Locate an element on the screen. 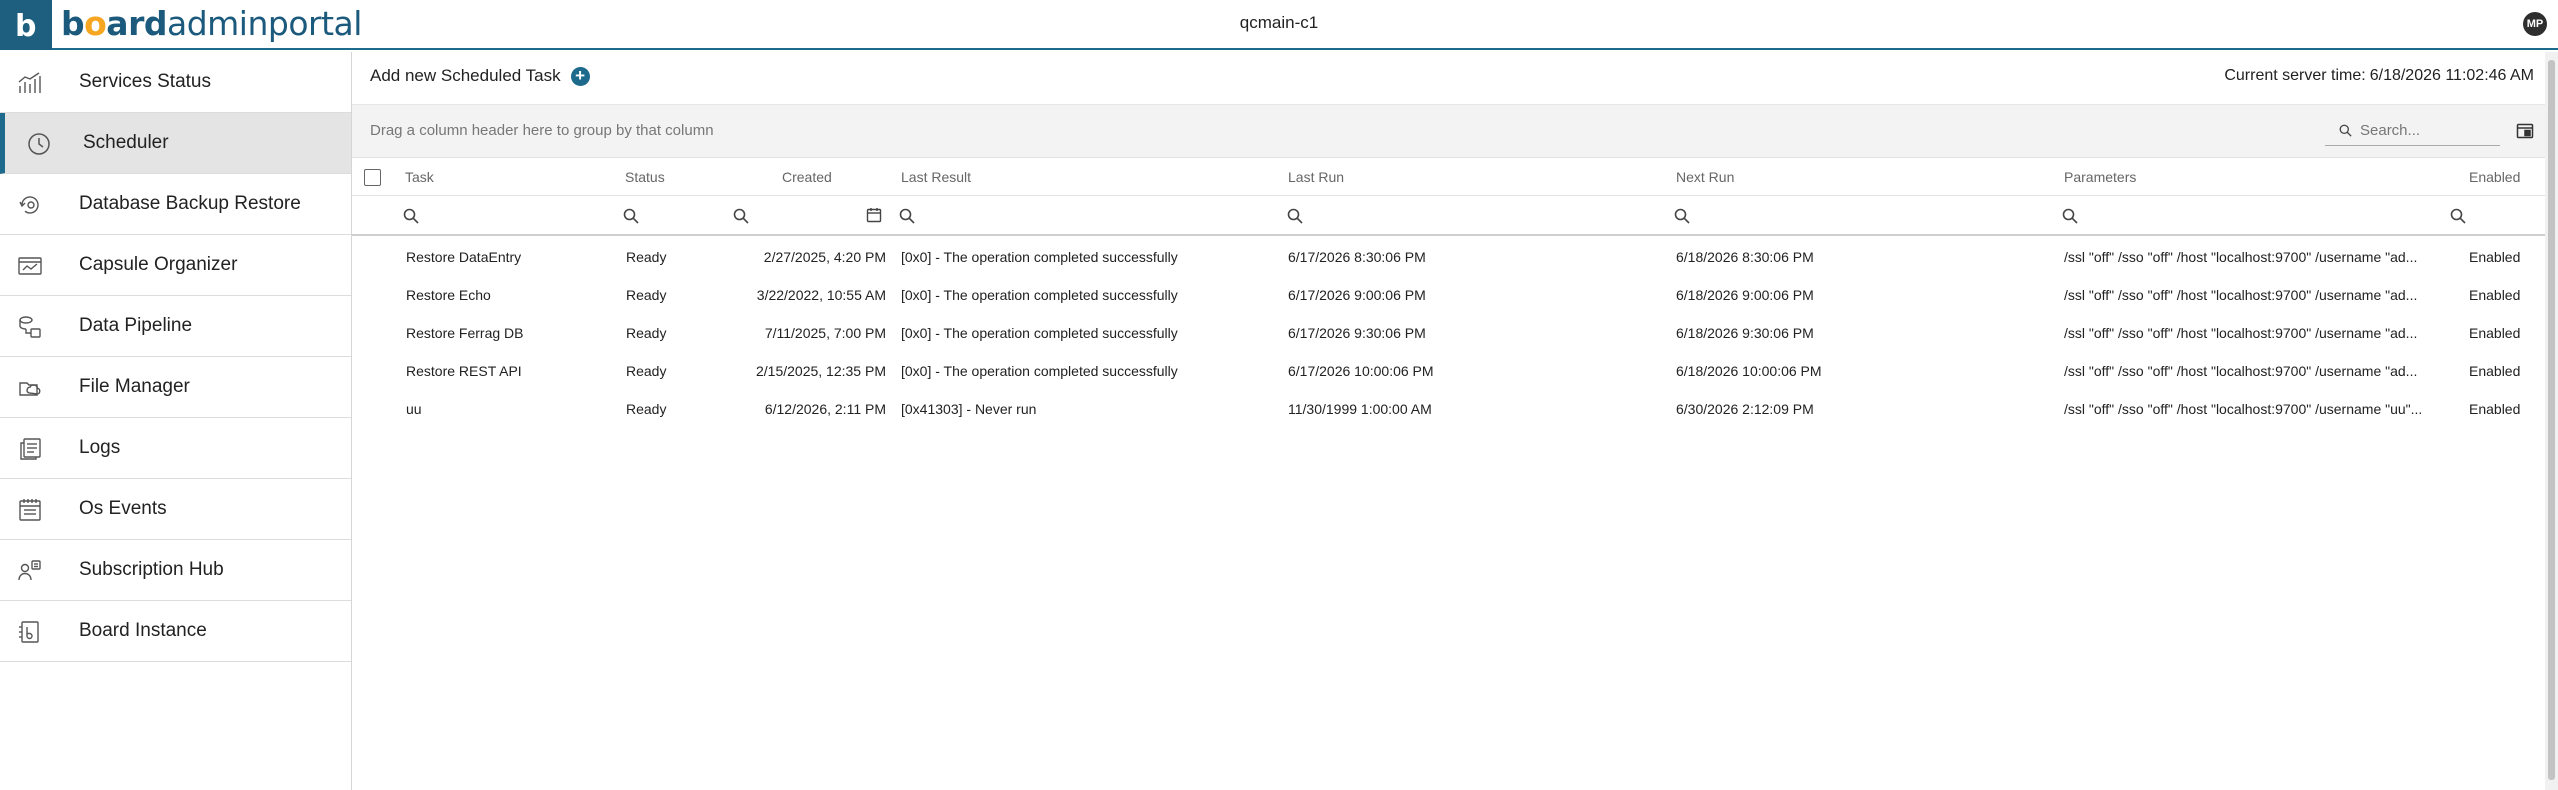 The height and width of the screenshot is (790, 2558). user-avatar: MP is located at coordinates (2535, 24).